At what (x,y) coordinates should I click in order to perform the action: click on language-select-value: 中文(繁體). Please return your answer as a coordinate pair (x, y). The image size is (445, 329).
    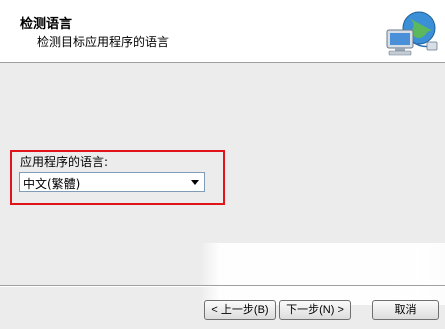
    Looking at the image, I should click on (52, 184).